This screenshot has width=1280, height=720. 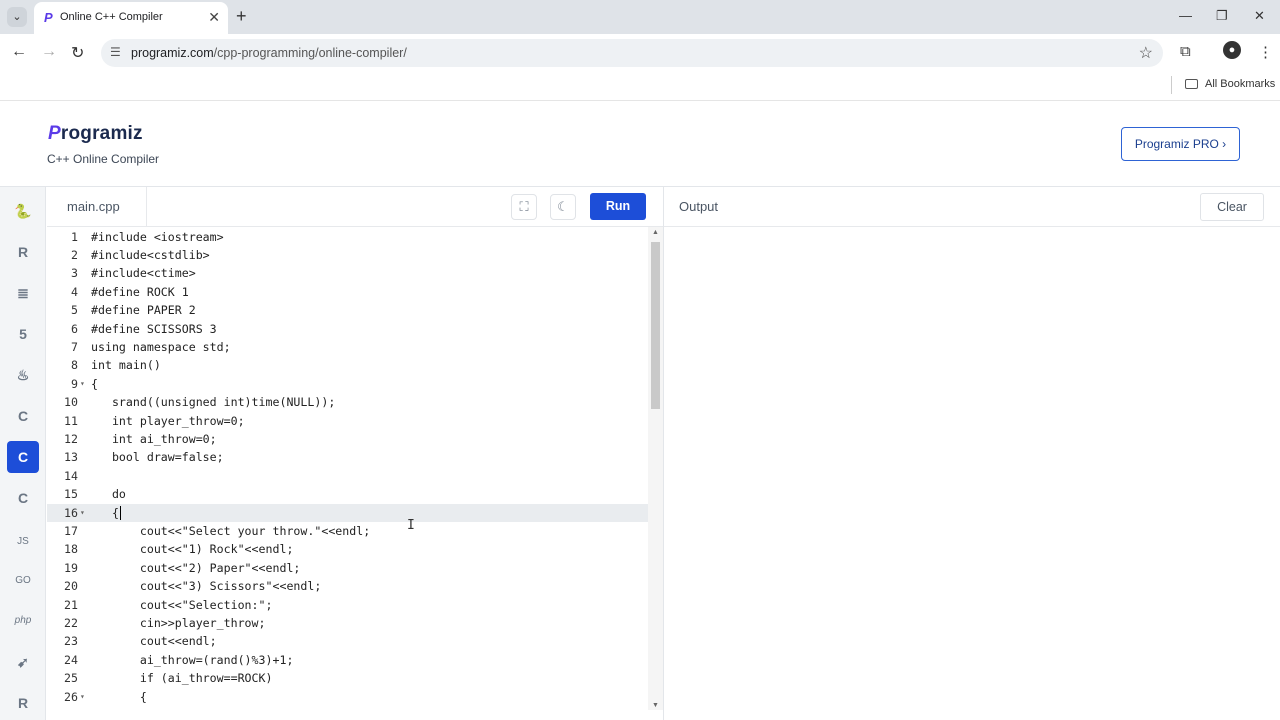 I want to click on line-number: 17, so click(x=71, y=530).